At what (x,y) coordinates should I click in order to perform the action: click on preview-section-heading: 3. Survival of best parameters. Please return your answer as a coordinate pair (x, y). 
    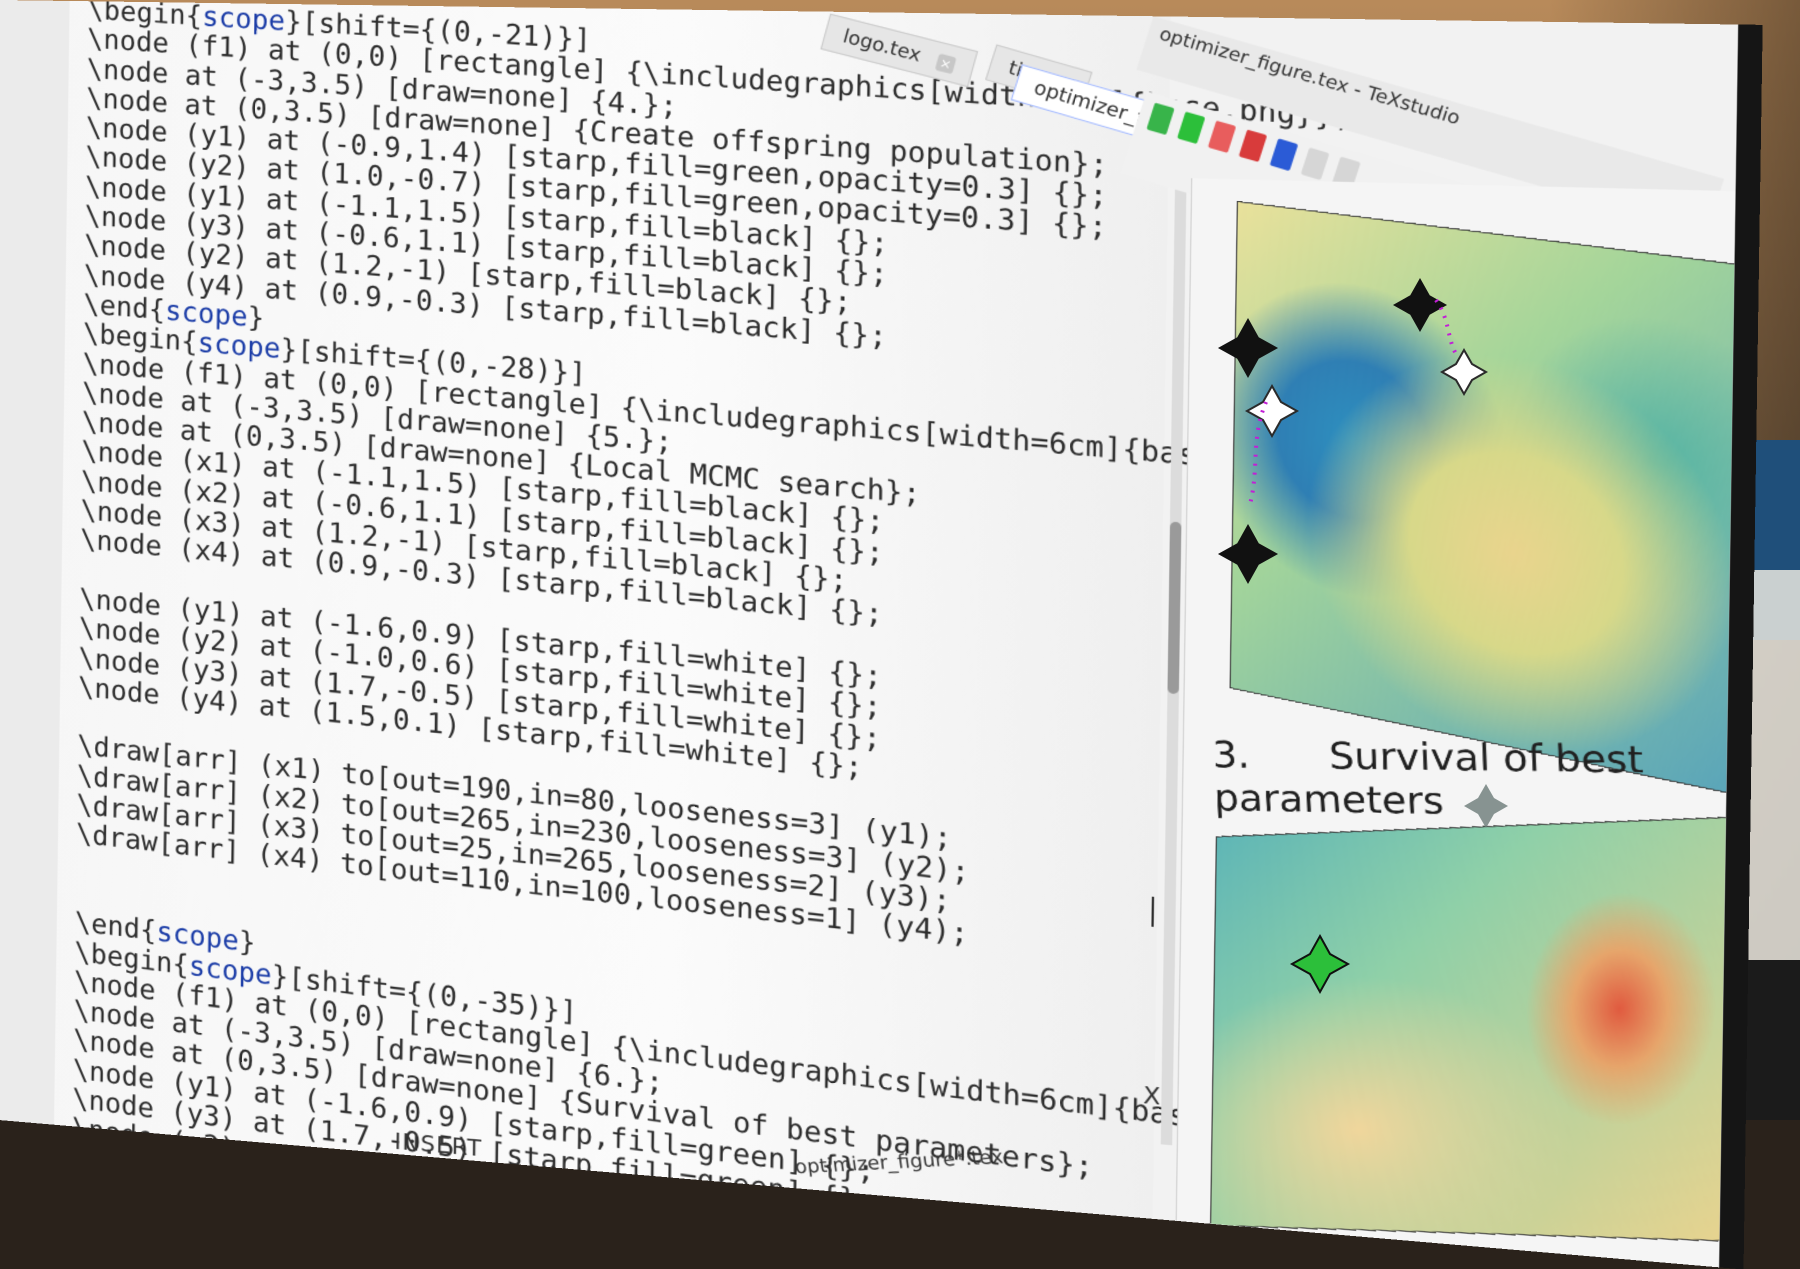
    Looking at the image, I should click on (1468, 781).